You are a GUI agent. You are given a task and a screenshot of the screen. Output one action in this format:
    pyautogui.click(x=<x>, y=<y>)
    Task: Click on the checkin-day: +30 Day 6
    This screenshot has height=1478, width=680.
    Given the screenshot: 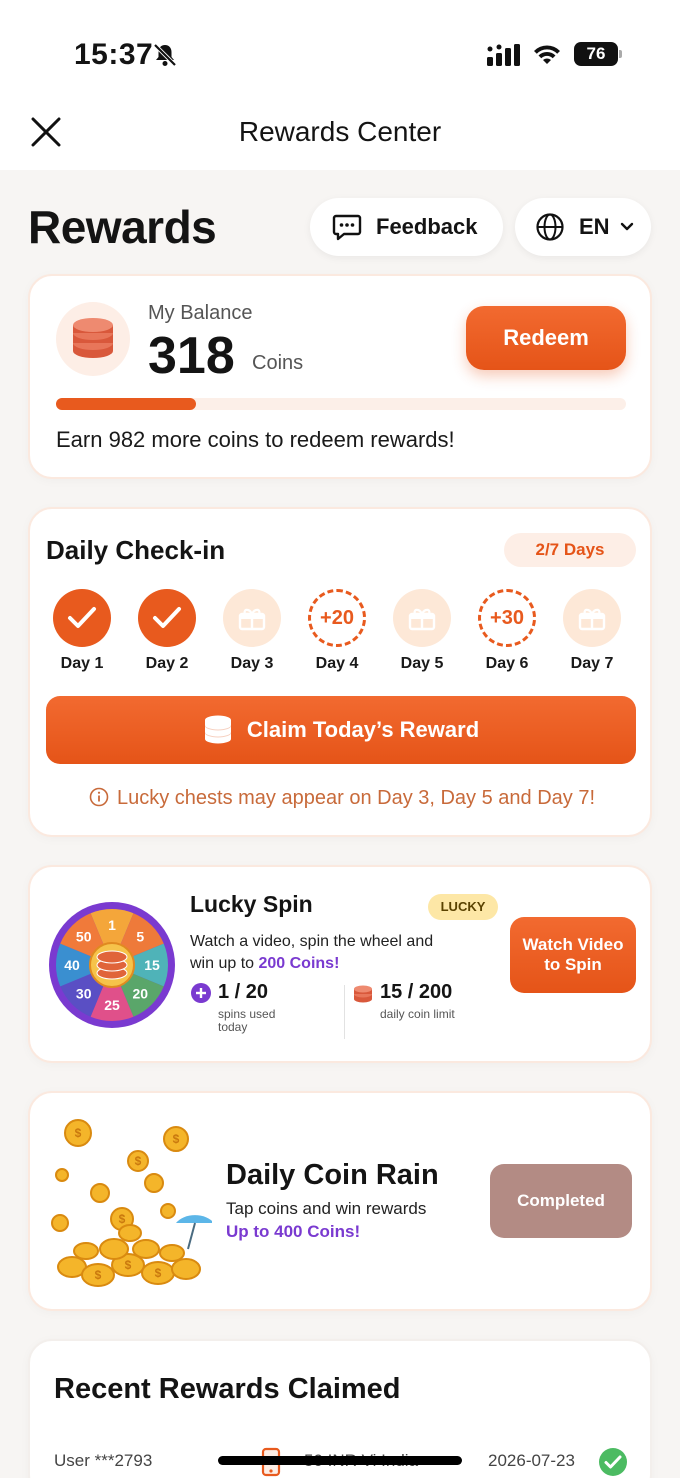 What is the action you would take?
    pyautogui.click(x=507, y=631)
    